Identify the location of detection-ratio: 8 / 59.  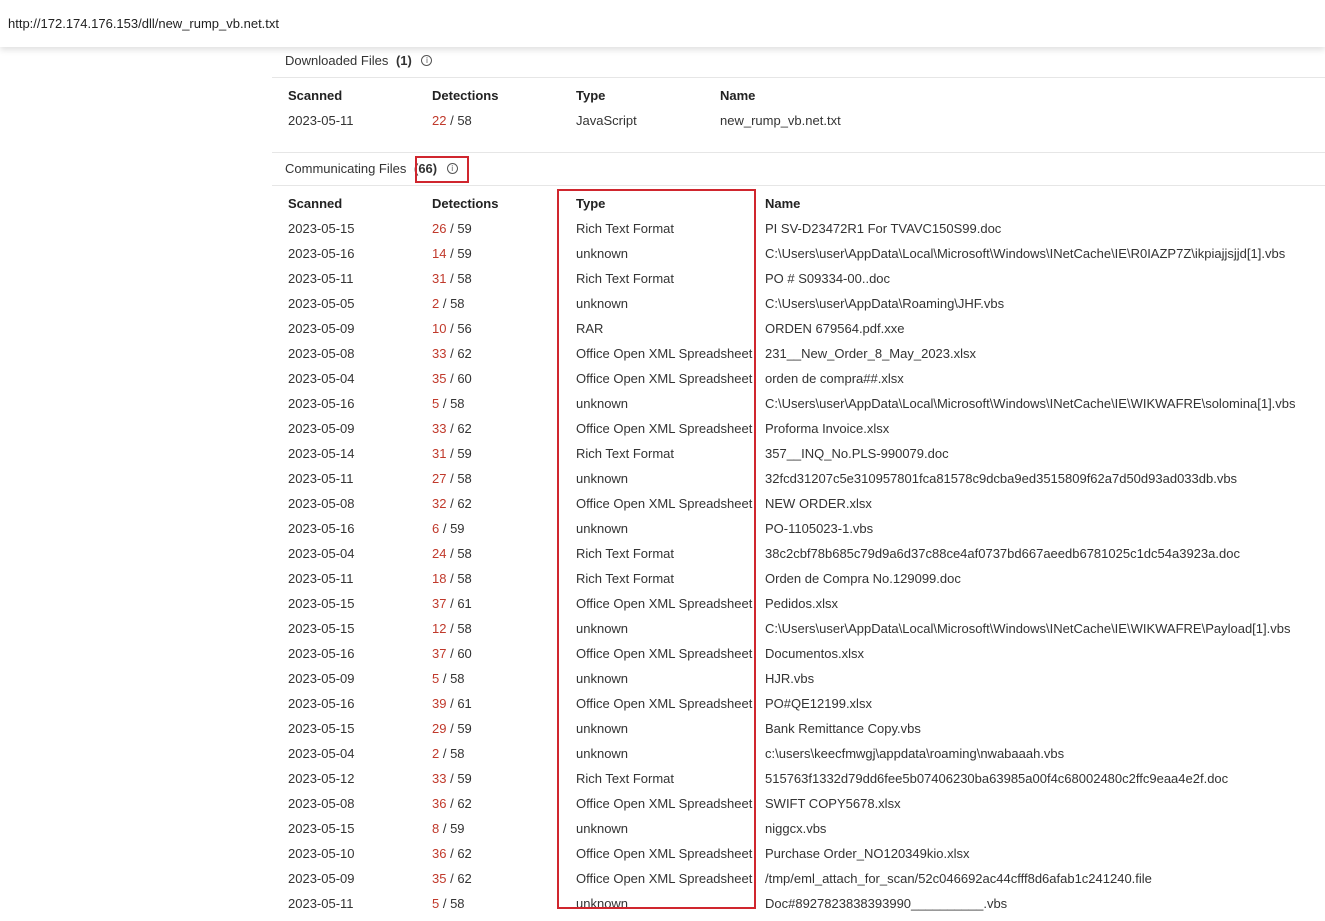
(448, 828).